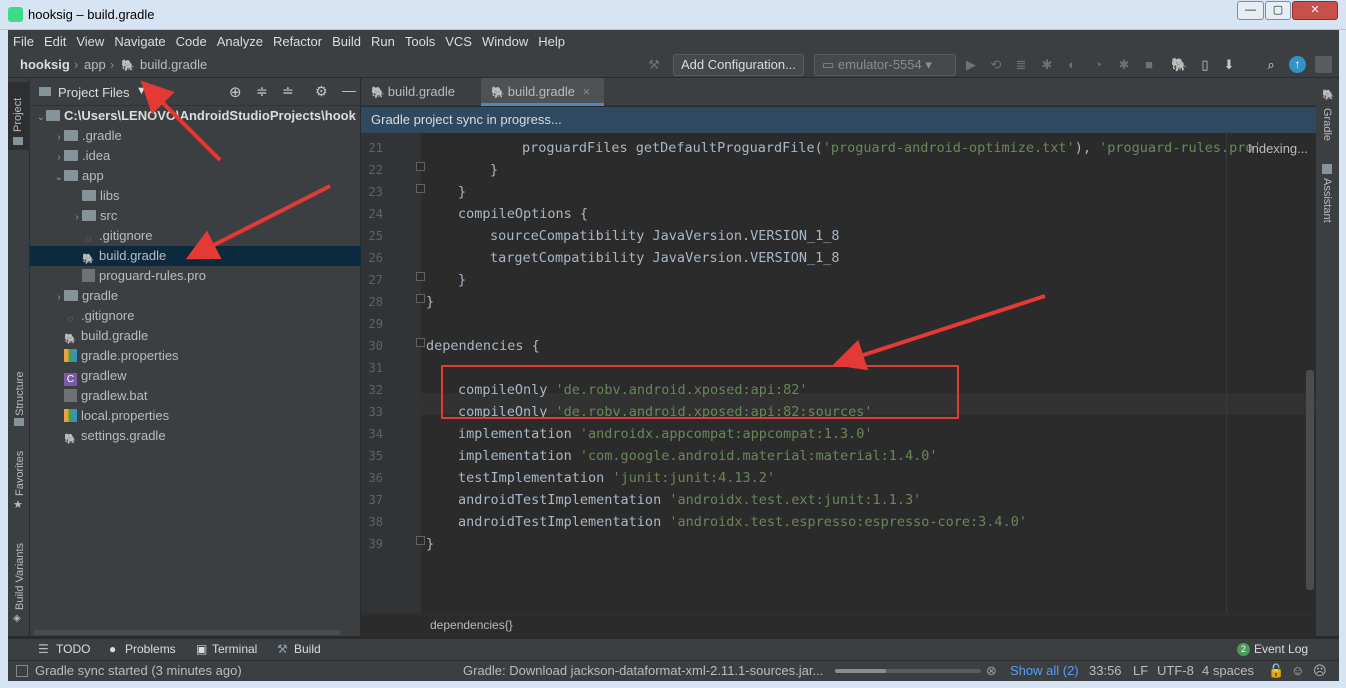 This screenshot has height=688, width=1346. I want to click on close-window-button: ✕, so click(1315, 10).